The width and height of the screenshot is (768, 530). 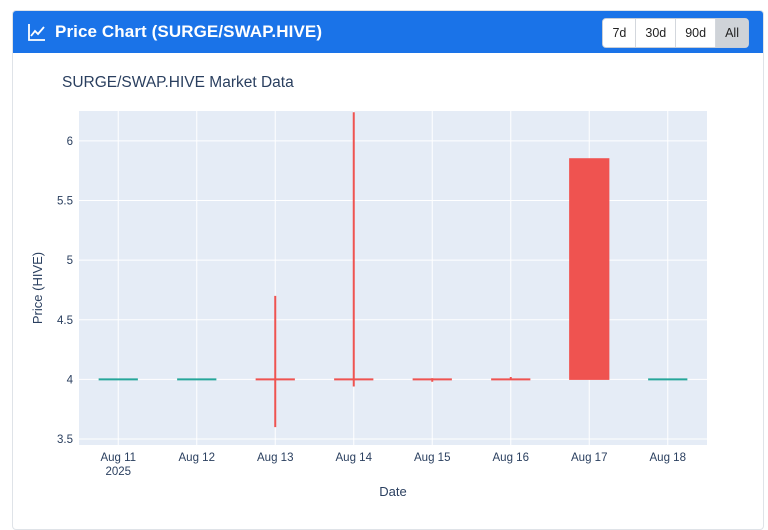 What do you see at coordinates (511, 458) in the screenshot?
I see `x-tick-label: Aug 16` at bounding box center [511, 458].